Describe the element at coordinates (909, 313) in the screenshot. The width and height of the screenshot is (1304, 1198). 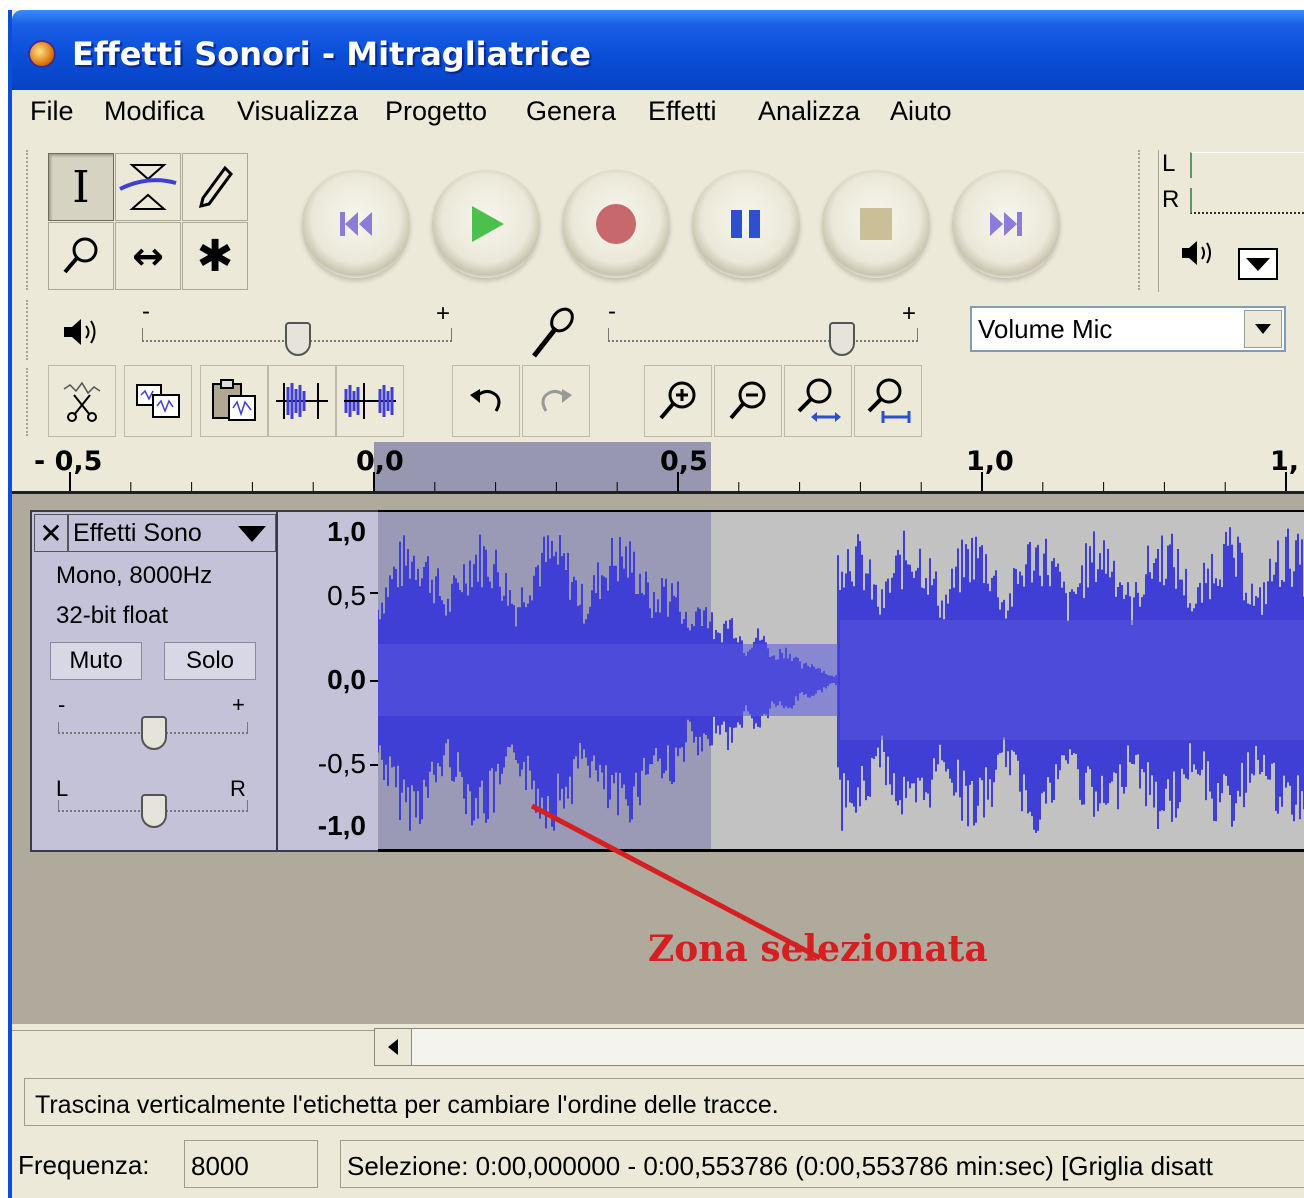
I see `input-volume-max: +` at that location.